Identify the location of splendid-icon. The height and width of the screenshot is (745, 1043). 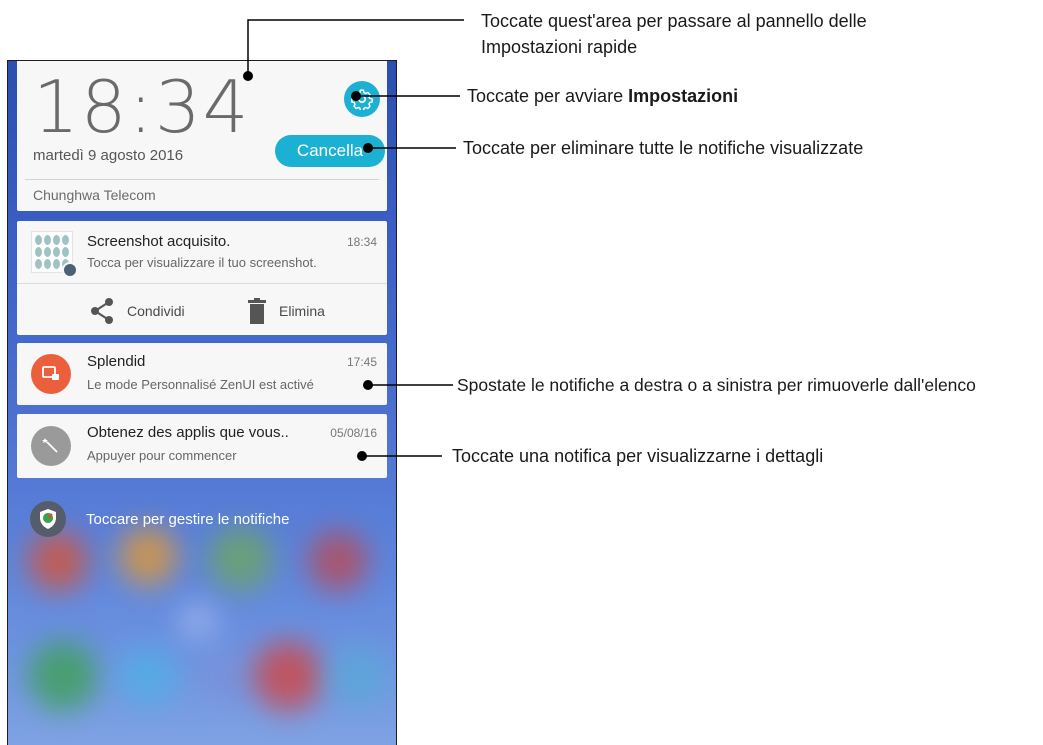
(51, 374).